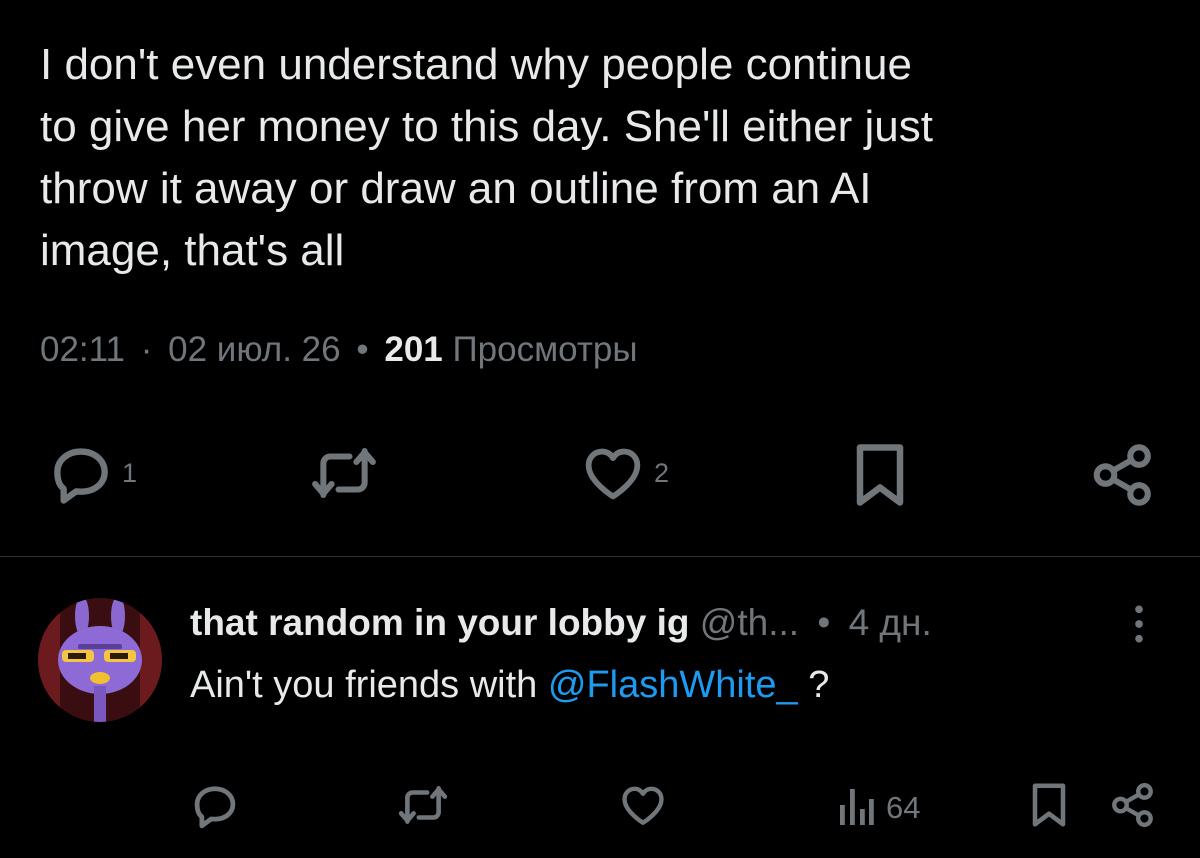  What do you see at coordinates (369, 685) in the screenshot?
I see `reply-text-before: Ain't you friends with` at bounding box center [369, 685].